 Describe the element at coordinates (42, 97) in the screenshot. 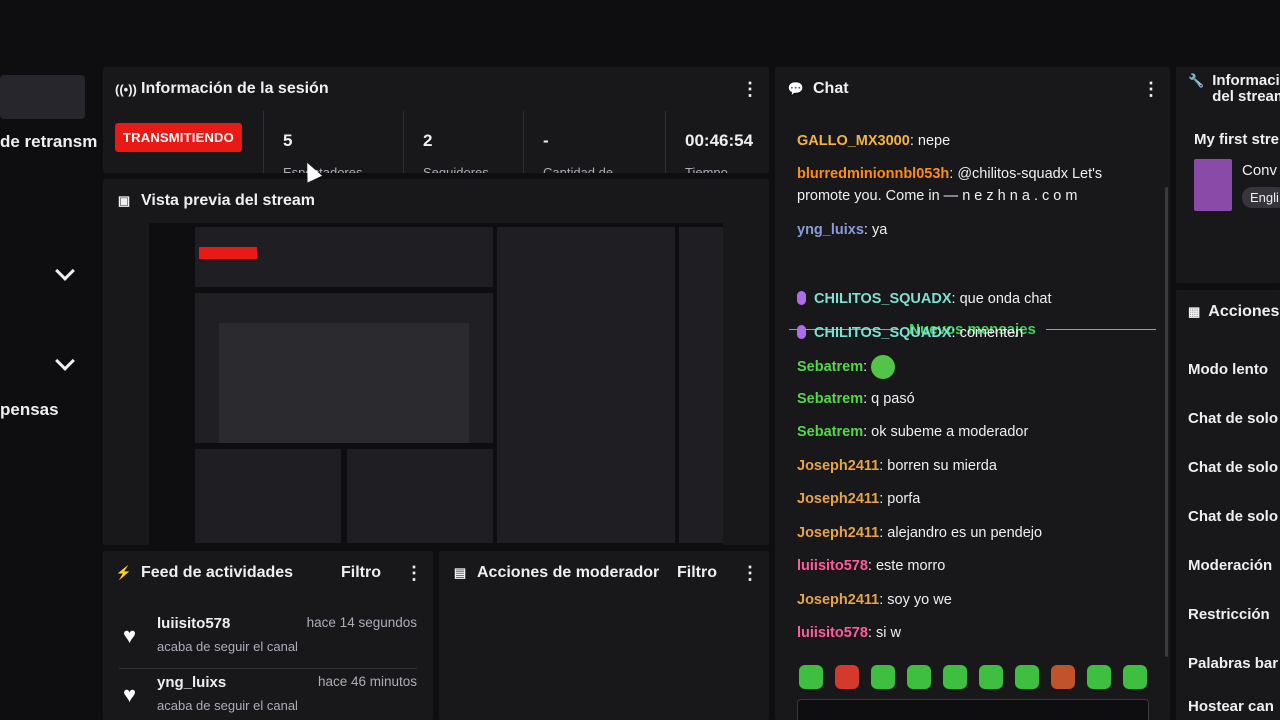

I see `nav-highlight` at that location.